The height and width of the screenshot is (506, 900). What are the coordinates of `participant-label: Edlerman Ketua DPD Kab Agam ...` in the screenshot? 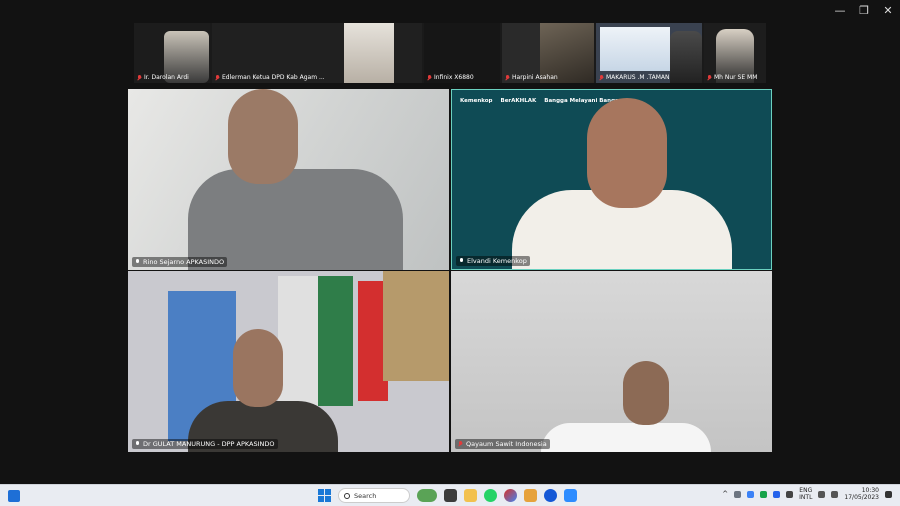 It's located at (270, 77).